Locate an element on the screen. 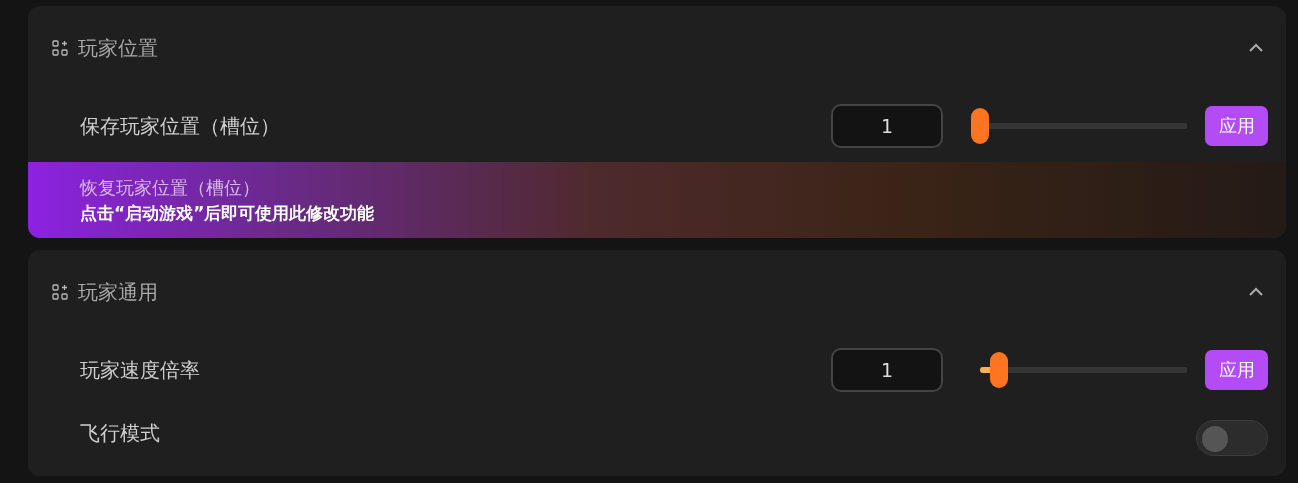 Image resolution: width=1298 pixels, height=483 pixels. setting-label: 飞行模式 is located at coordinates (120, 433).